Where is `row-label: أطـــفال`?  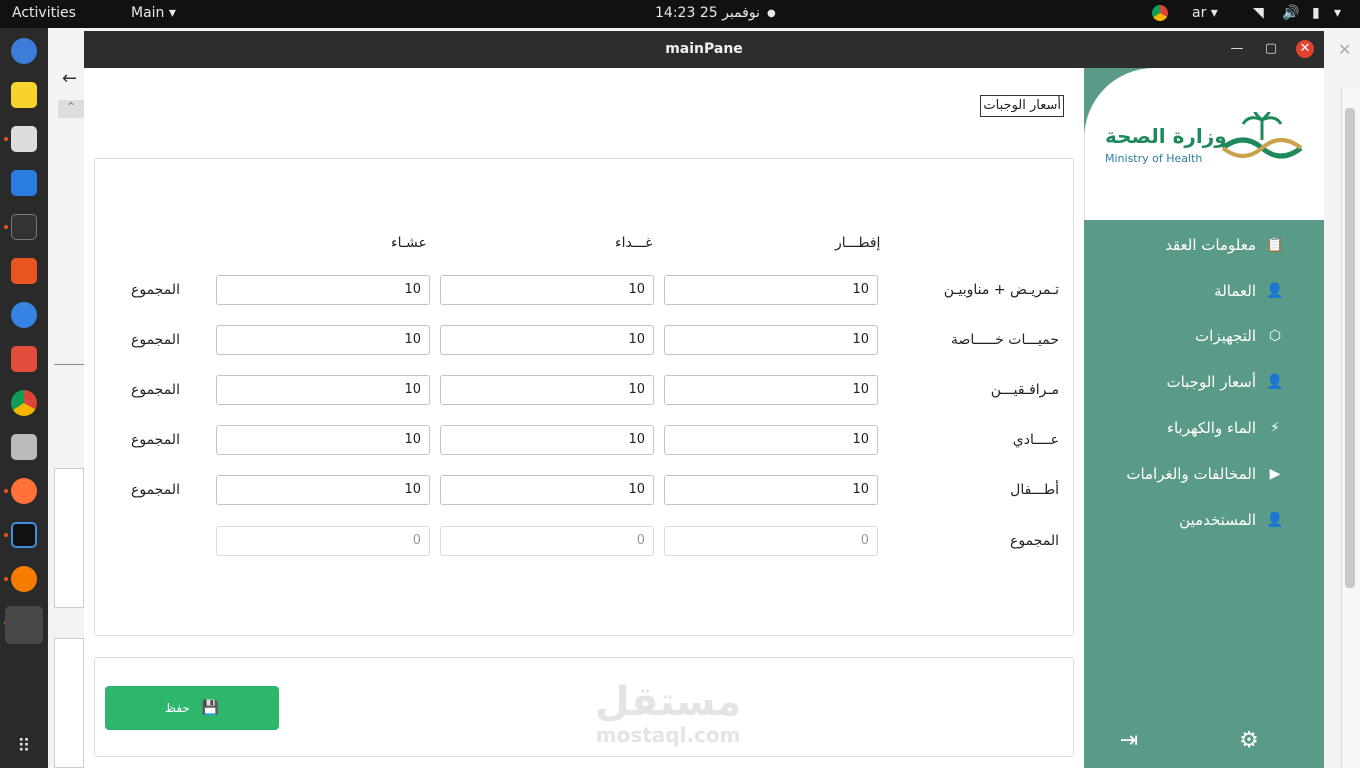 row-label: أطـــفال is located at coordinates (1034, 490).